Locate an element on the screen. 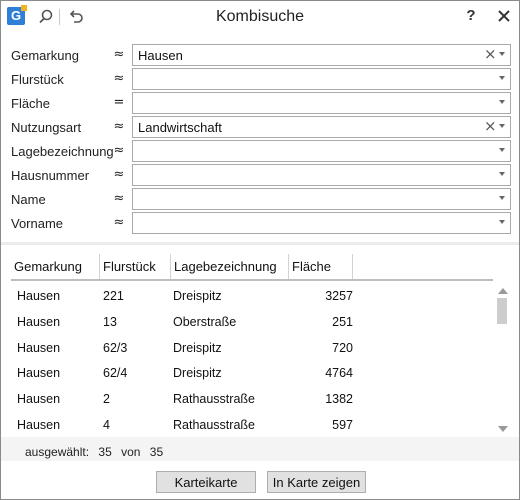  total-count: 35 is located at coordinates (156, 452).